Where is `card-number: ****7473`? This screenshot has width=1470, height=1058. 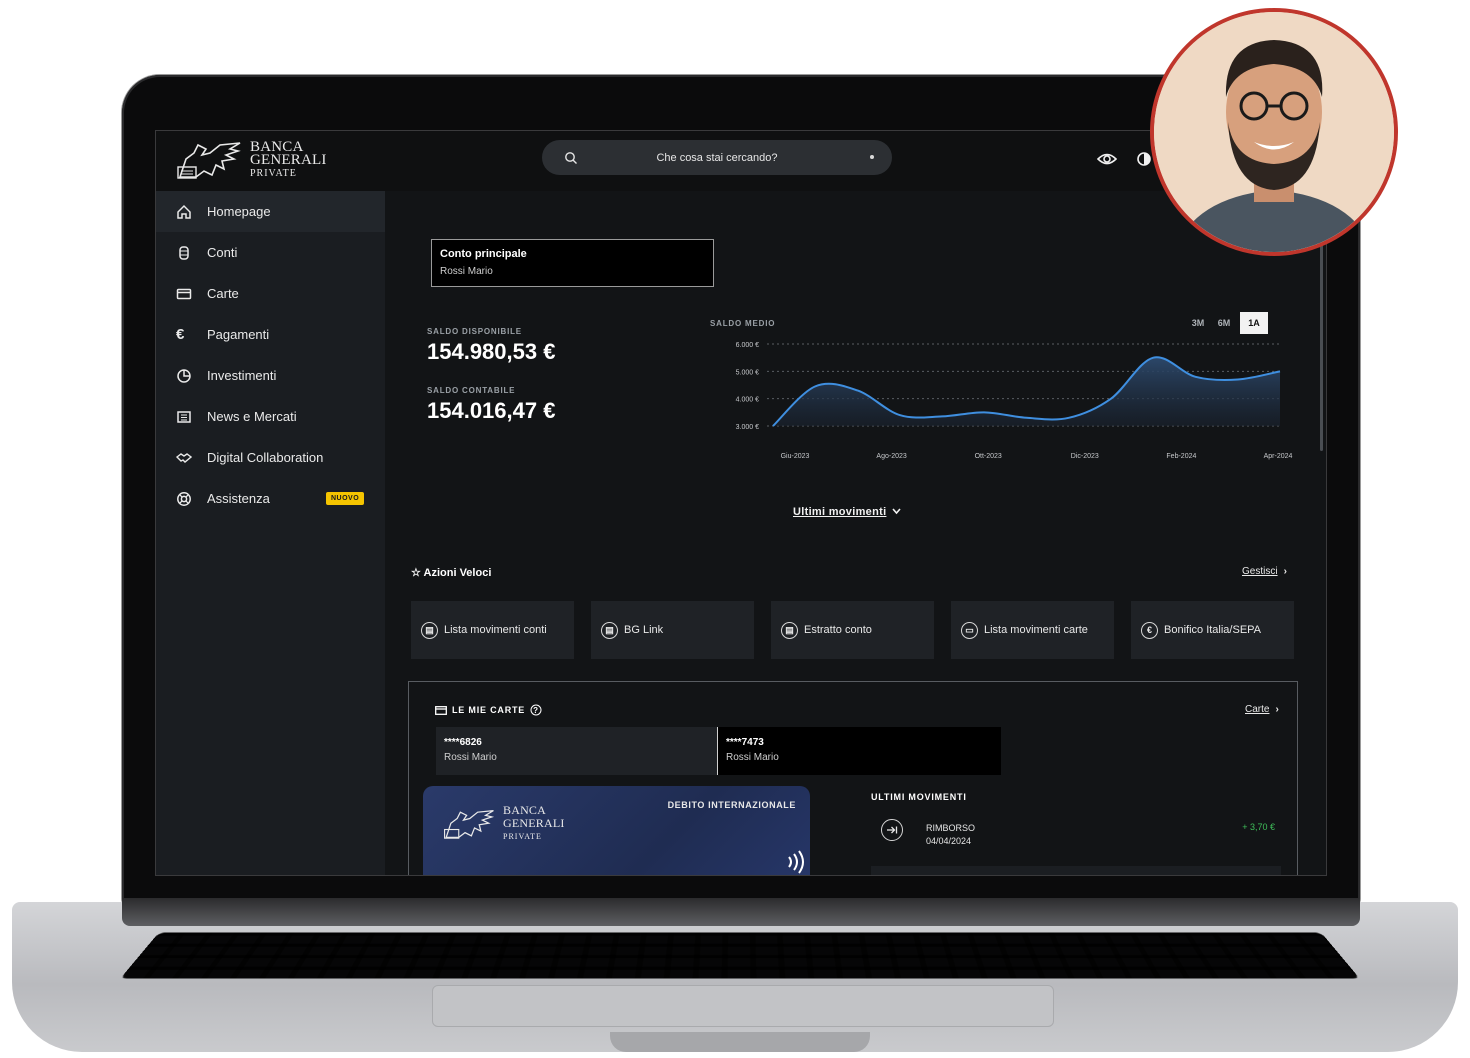
card-number: ****7473 is located at coordinates (745, 742).